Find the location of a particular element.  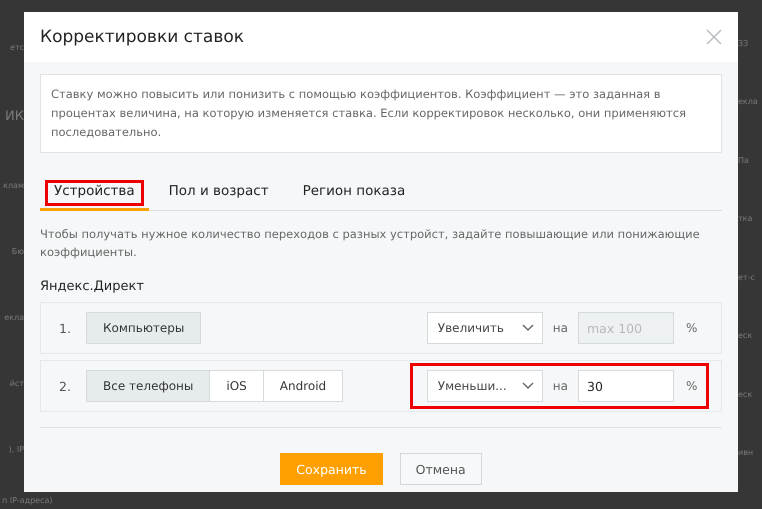

background-text: клам is located at coordinates (13, 185).